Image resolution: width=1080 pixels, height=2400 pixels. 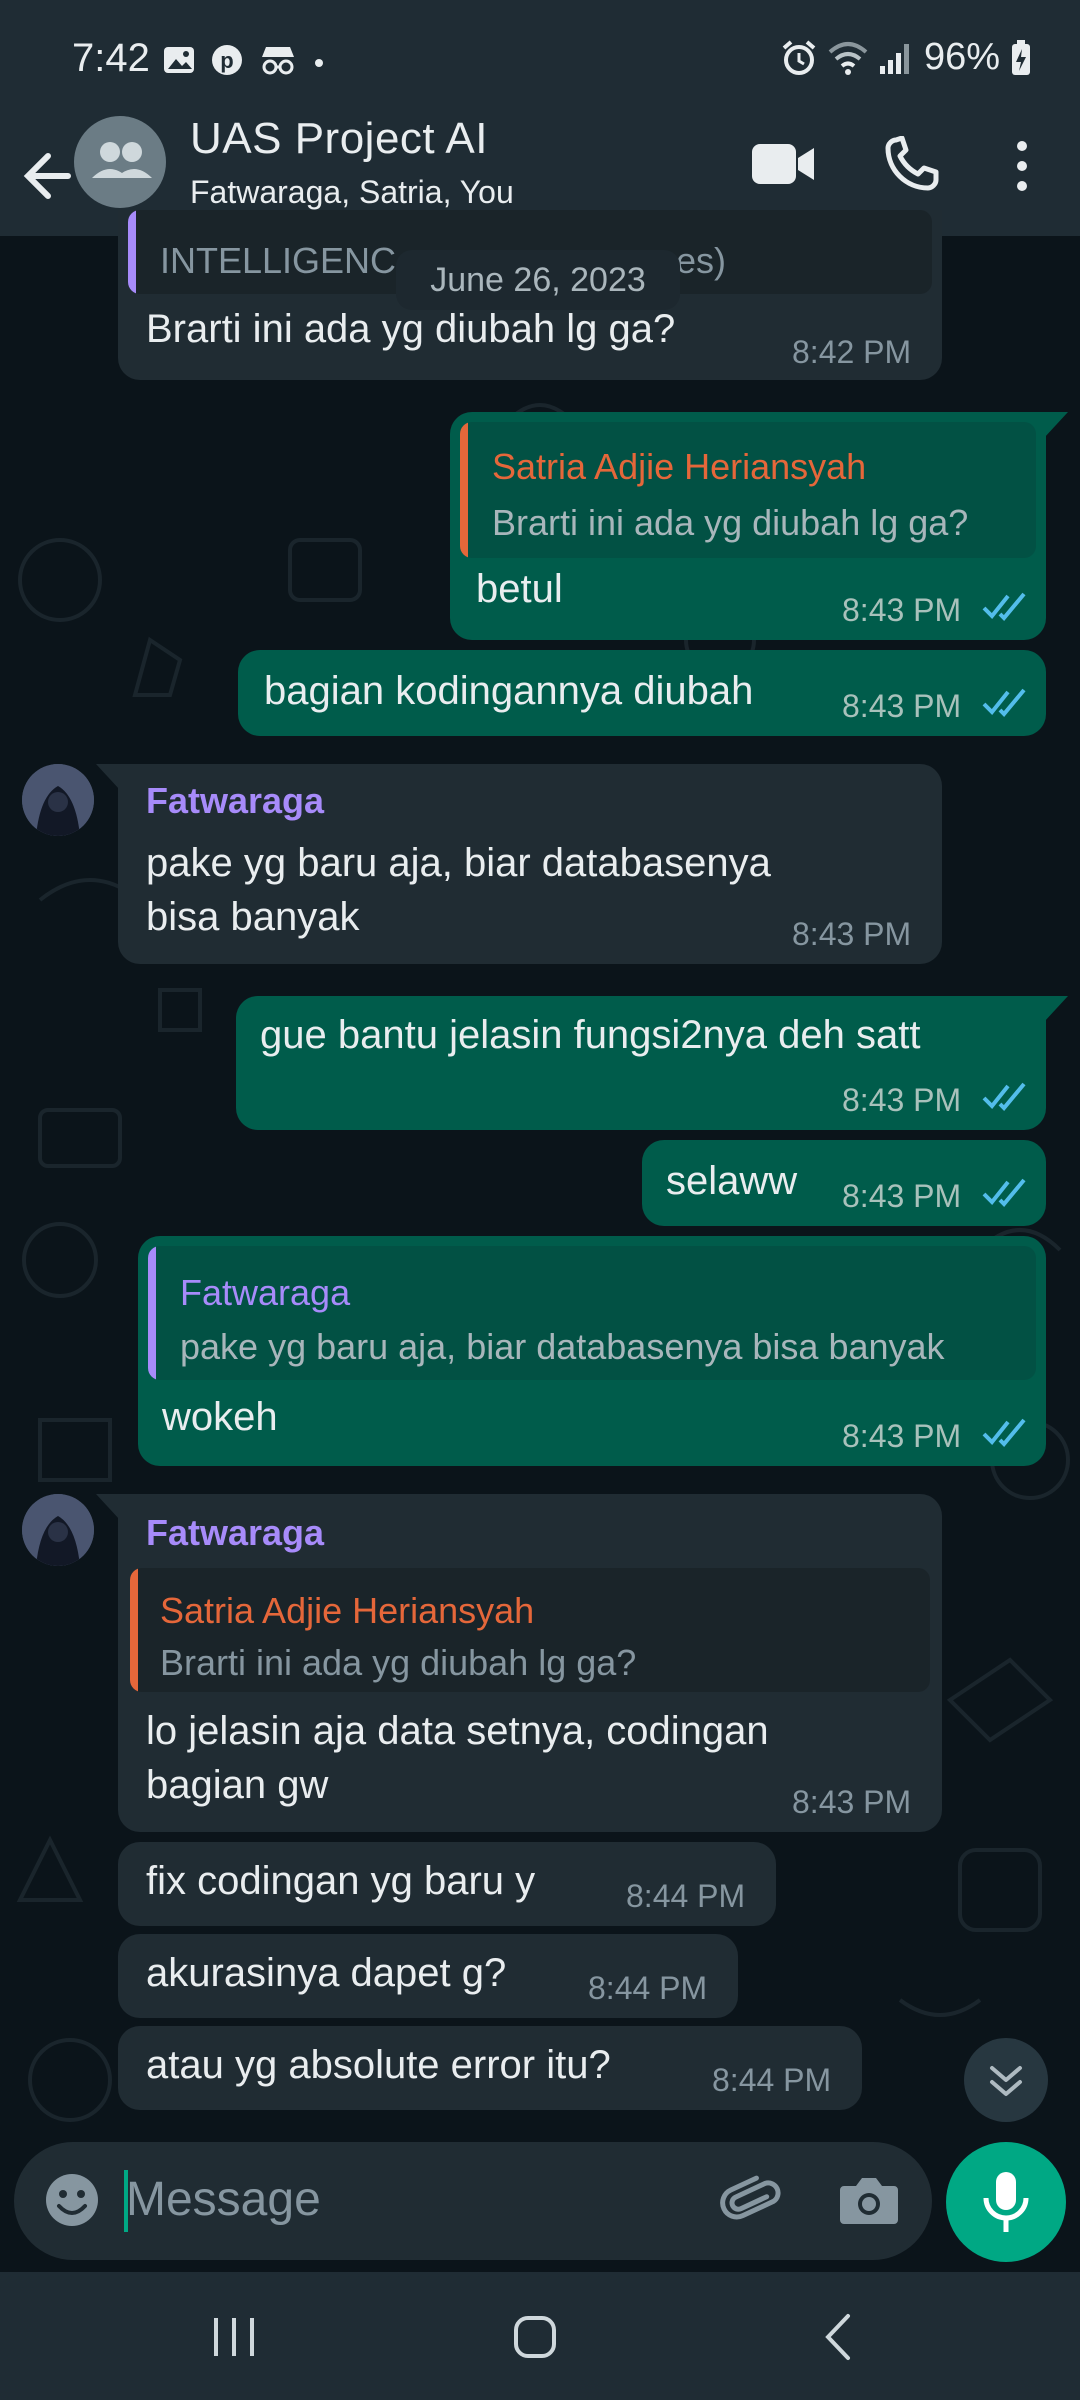 What do you see at coordinates (590, 1035) in the screenshot?
I see `message-text: gue bantu jelasin fungsi2nya deh satt` at bounding box center [590, 1035].